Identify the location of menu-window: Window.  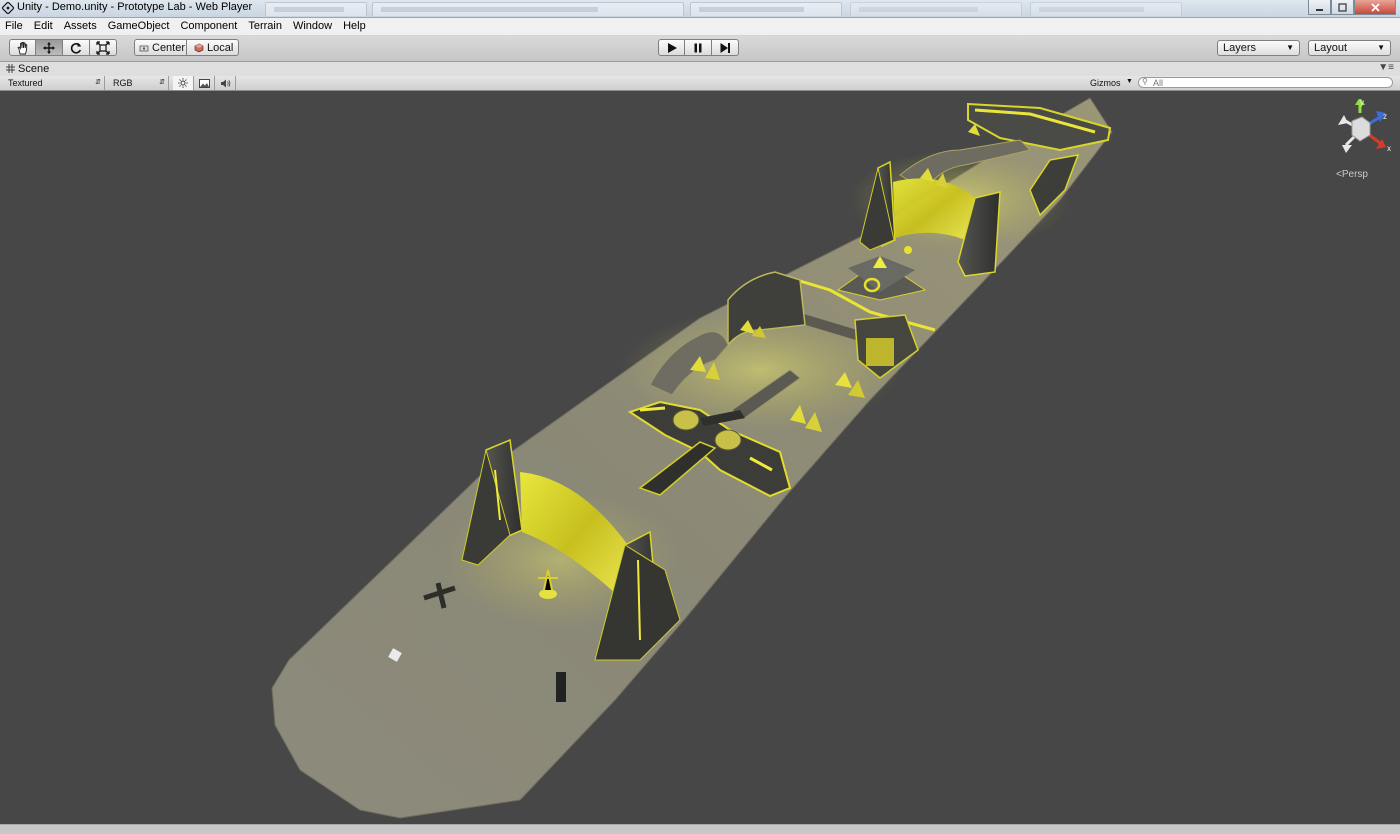
(312, 25).